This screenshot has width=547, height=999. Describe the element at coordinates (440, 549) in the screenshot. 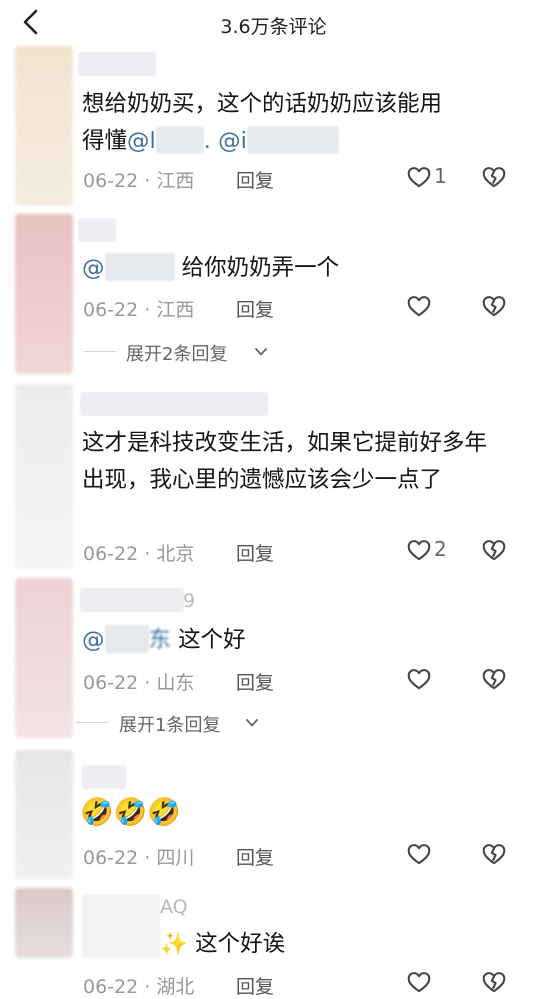

I see `like-count: 2` at that location.